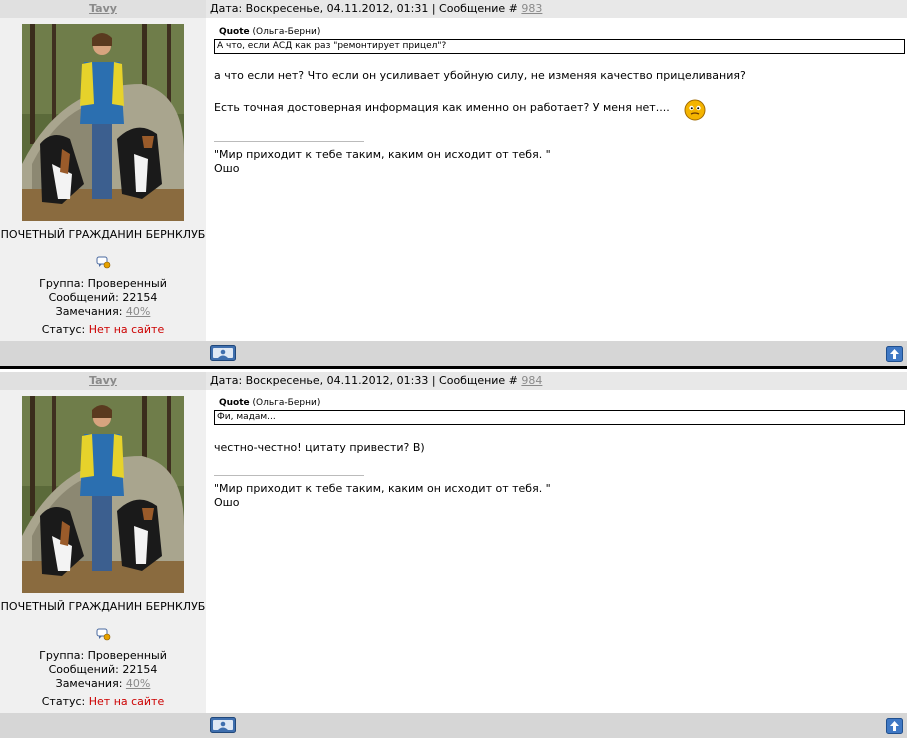 The image size is (907, 738). What do you see at coordinates (319, 447) in the screenshot?
I see `post-body-line: честно-честно! цитату привести? B)` at bounding box center [319, 447].